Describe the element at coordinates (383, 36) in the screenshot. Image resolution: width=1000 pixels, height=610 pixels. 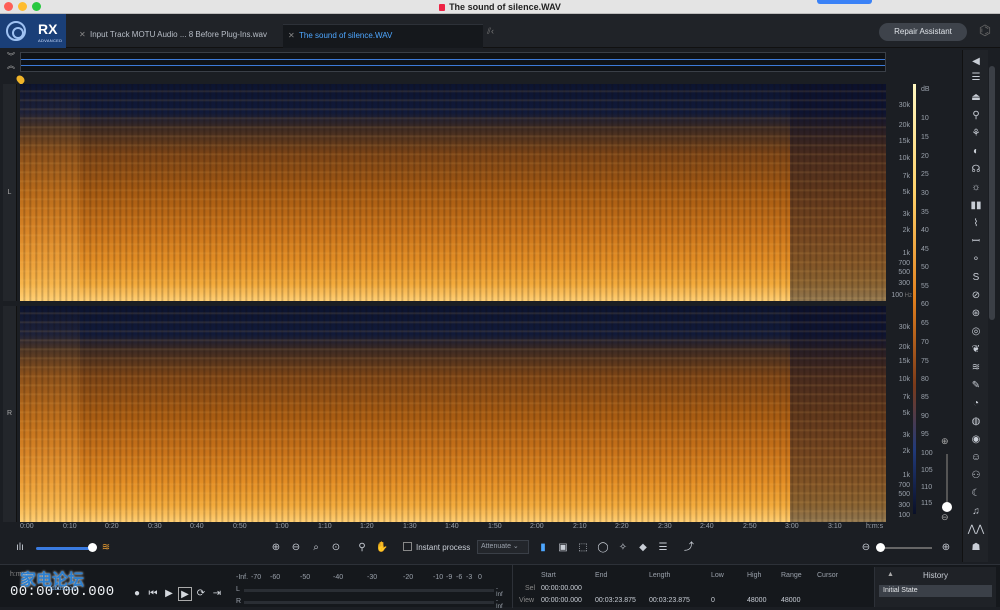
I see `tab-sound-of-silence: ✕ The sound of silence.WAV` at that location.